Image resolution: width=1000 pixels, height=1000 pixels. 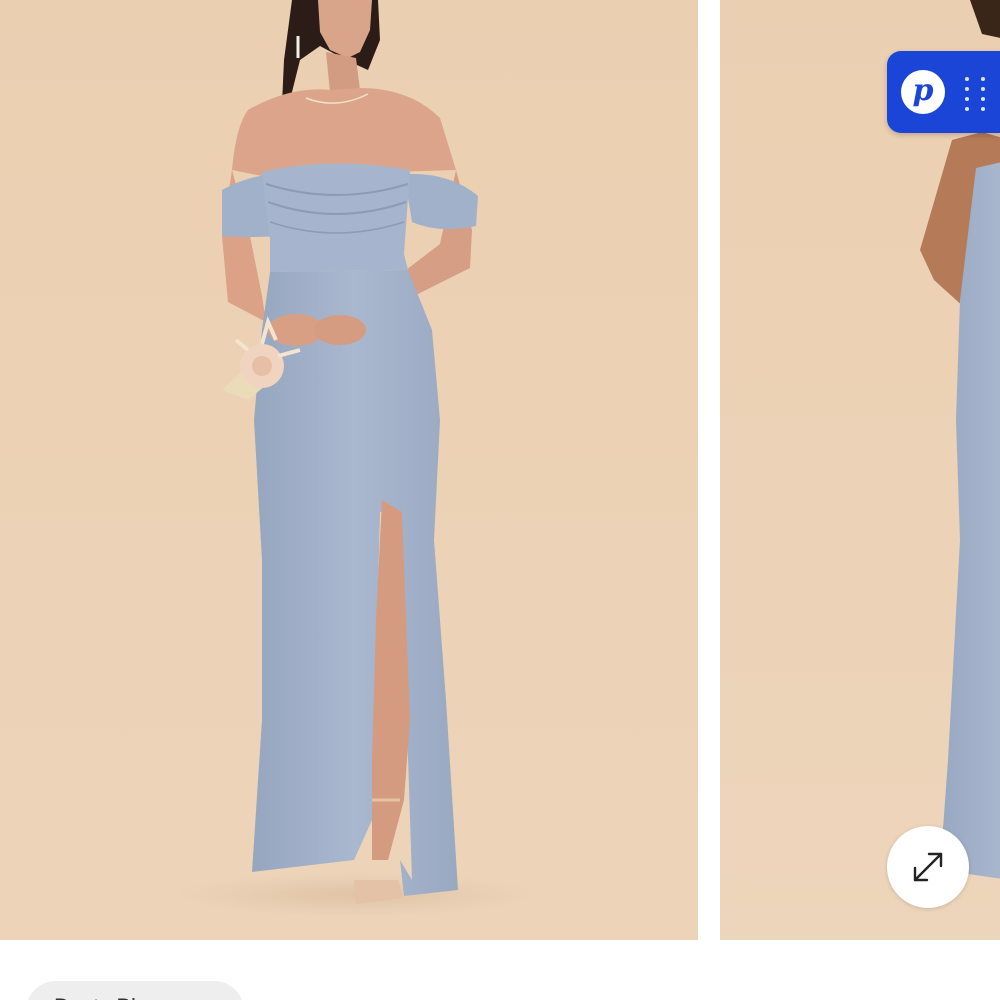 I want to click on pinterest-style-badge: p, so click(x=943, y=92).